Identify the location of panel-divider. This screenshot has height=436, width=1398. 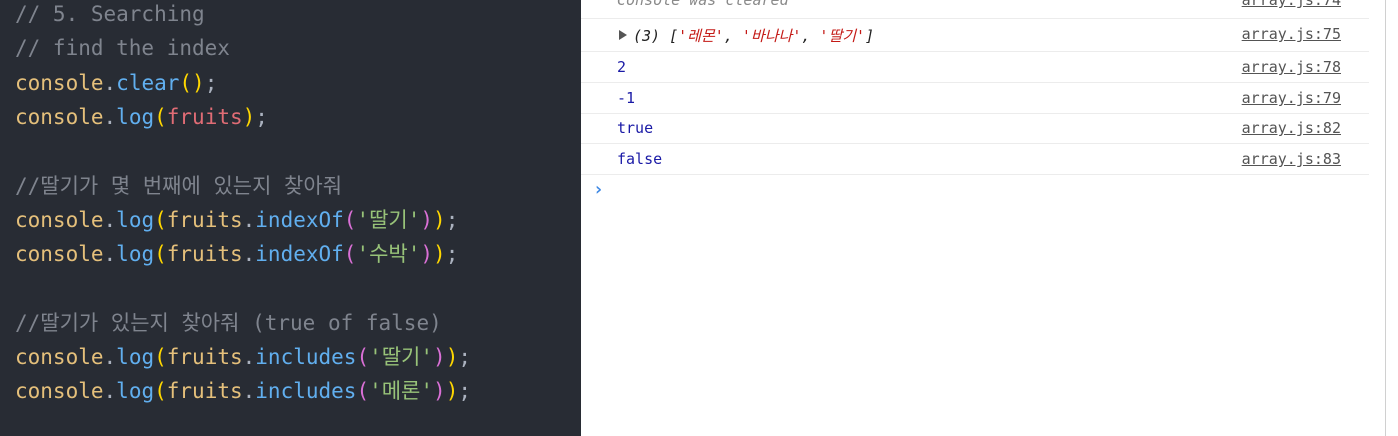
(1385, 218).